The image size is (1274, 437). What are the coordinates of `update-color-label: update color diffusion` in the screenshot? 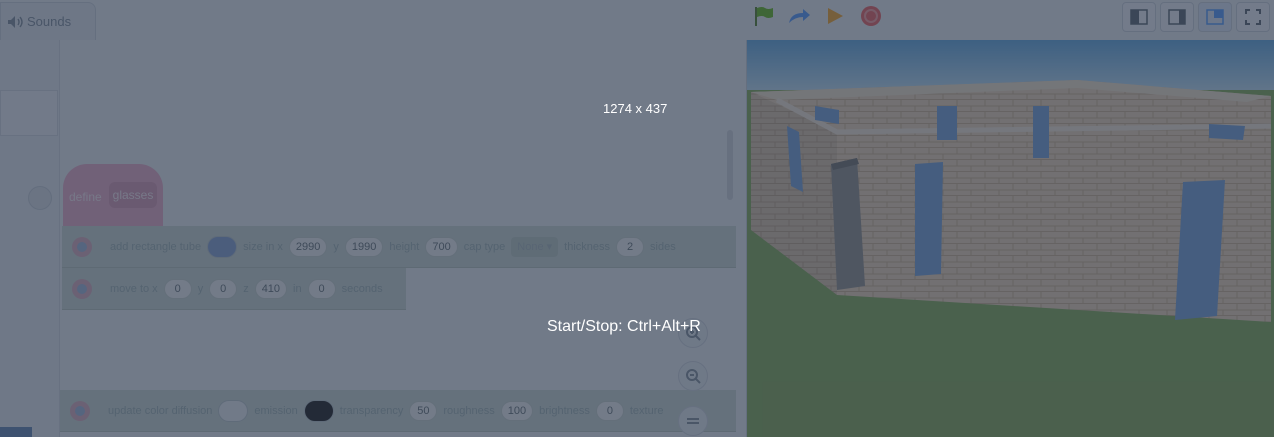 It's located at (160, 410).